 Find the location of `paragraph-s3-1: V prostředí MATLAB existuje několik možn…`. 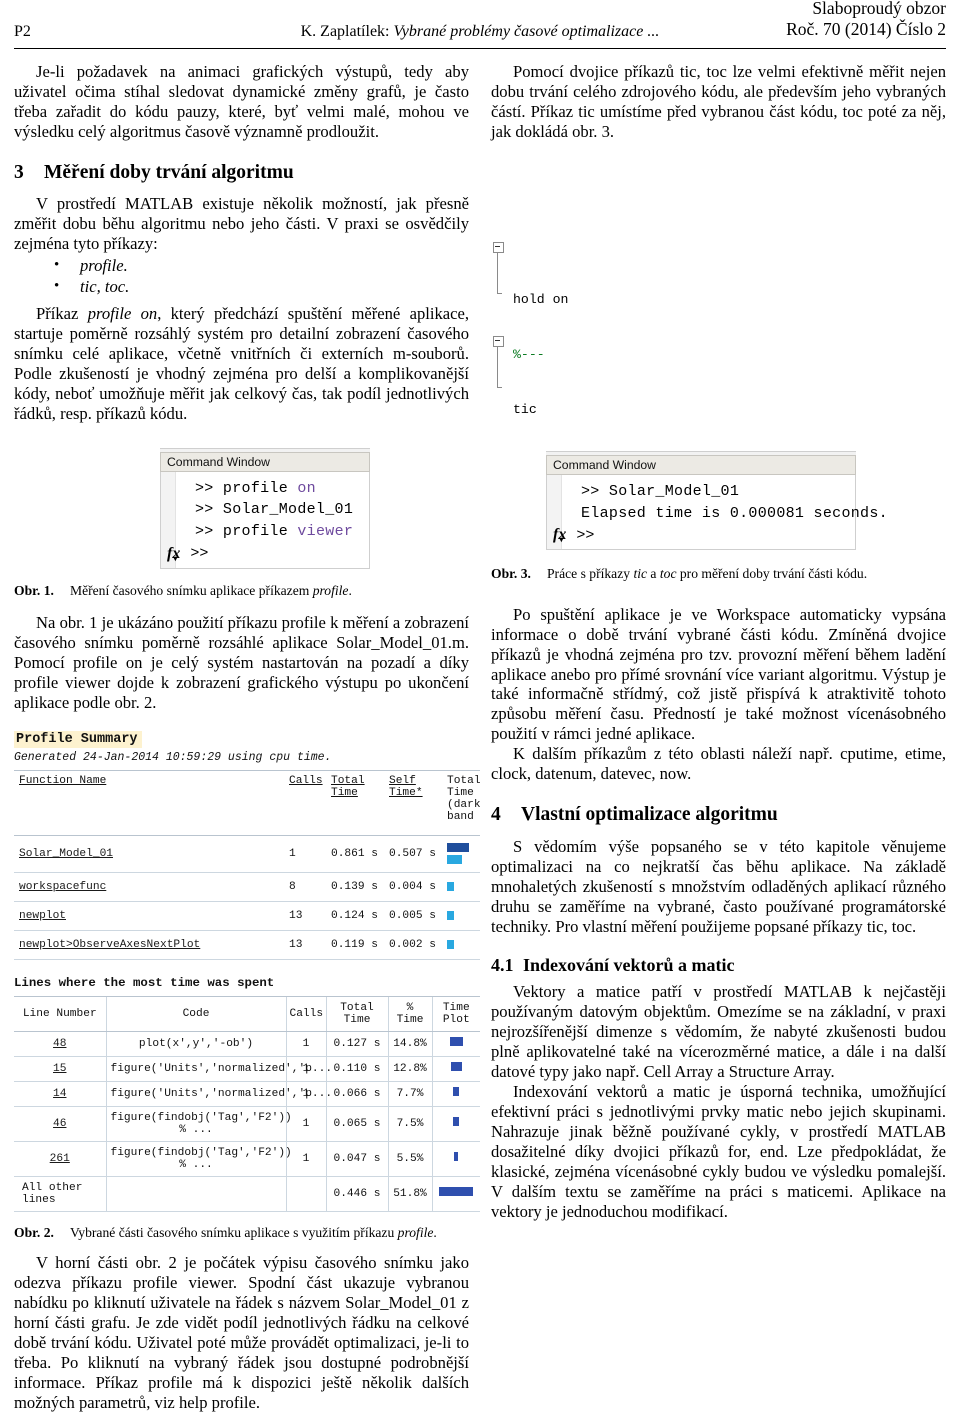

paragraph-s3-1: V prostředí MATLAB existuje několik možn… is located at coordinates (241, 224).